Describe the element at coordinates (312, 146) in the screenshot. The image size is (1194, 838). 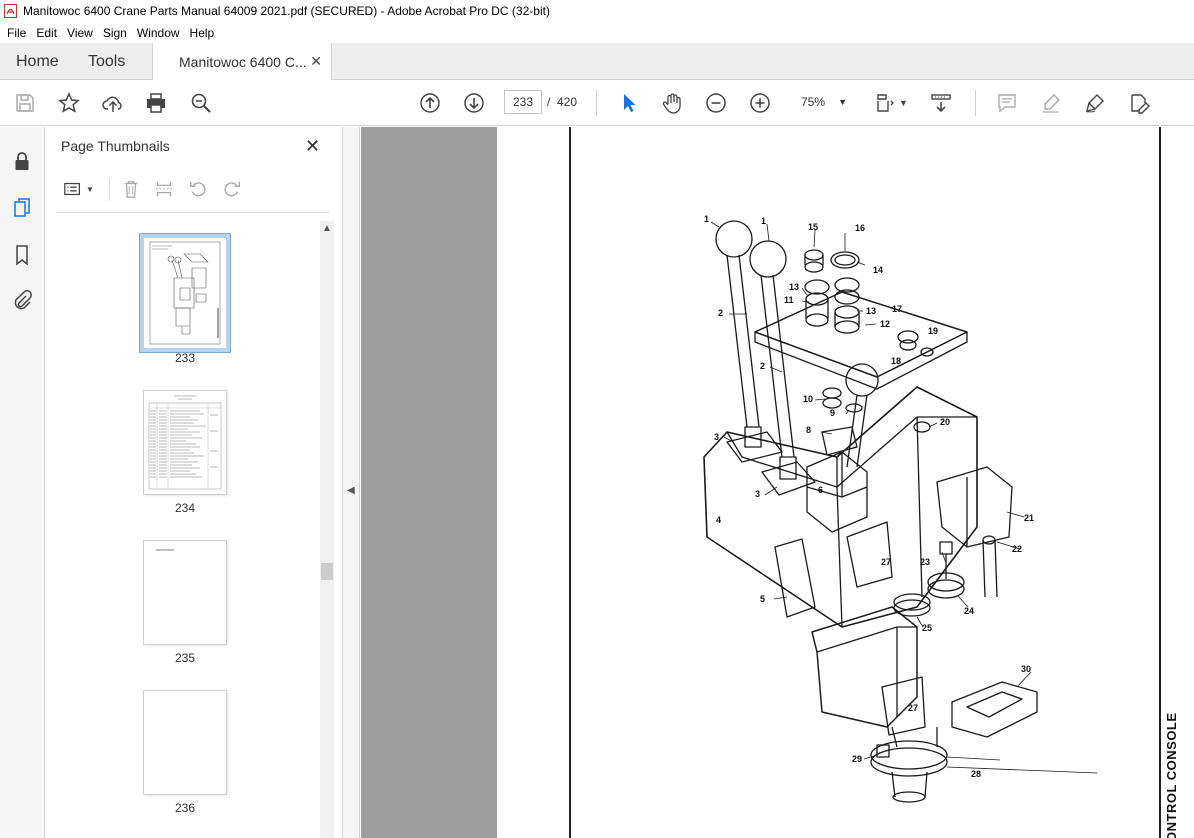
I see `close-panel-icon: ✕` at that location.